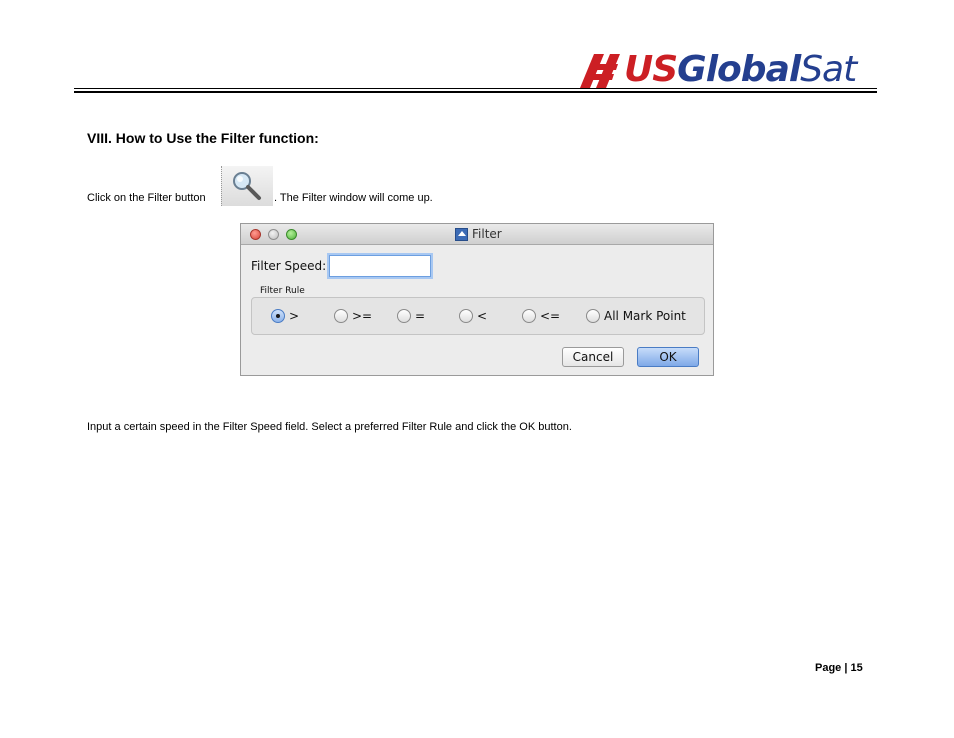 This screenshot has width=954, height=738. Describe the element at coordinates (839, 668) in the screenshot. I see `page-number: Page | 15` at that location.